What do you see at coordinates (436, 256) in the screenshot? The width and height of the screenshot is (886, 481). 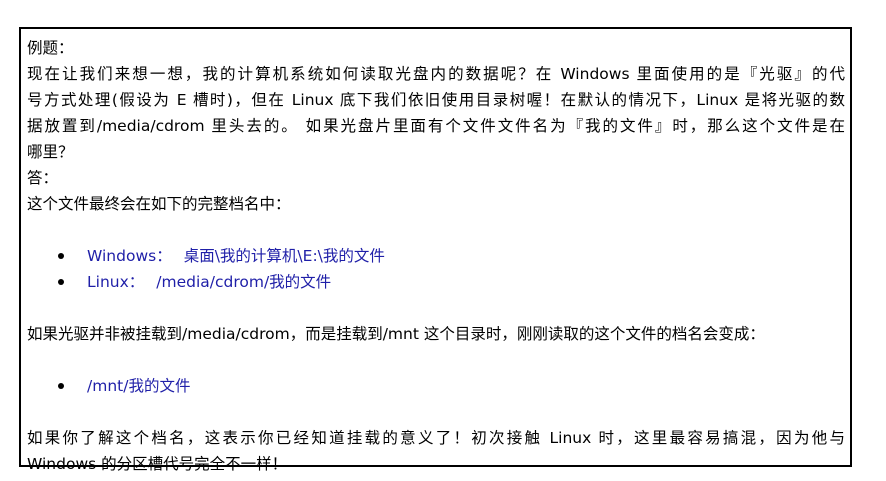 I see `list-item-windows-path: Windows： 桌面\我的计算机\E:\我的文件` at bounding box center [436, 256].